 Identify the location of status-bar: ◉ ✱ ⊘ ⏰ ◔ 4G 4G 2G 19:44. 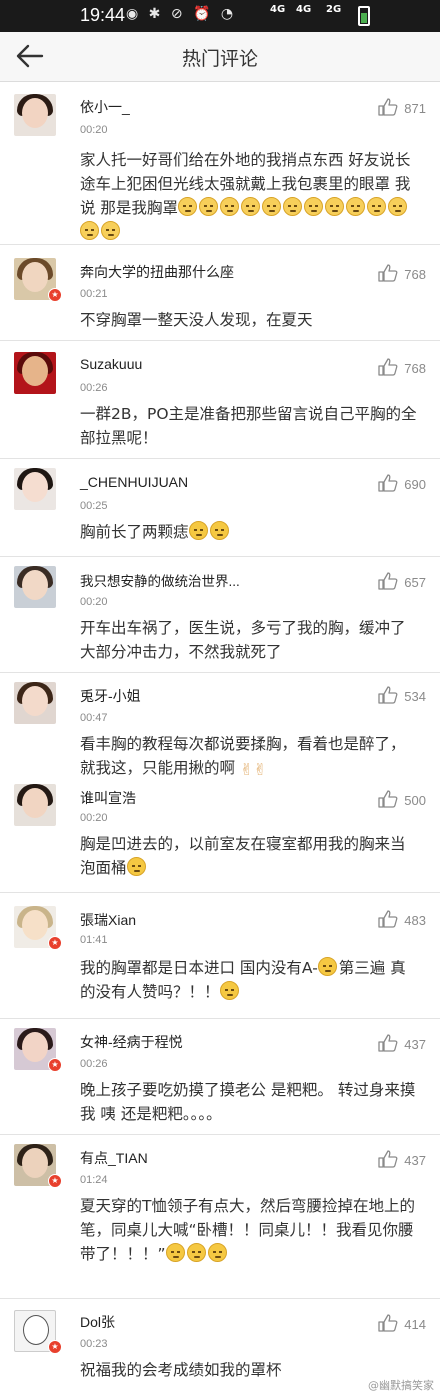
(220, 16).